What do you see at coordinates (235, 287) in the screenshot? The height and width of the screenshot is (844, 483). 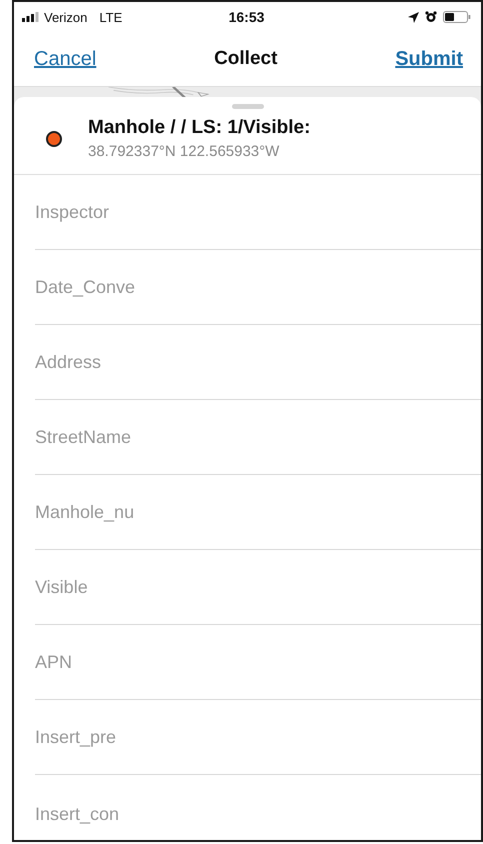 I see `input-field: Date_Conve` at bounding box center [235, 287].